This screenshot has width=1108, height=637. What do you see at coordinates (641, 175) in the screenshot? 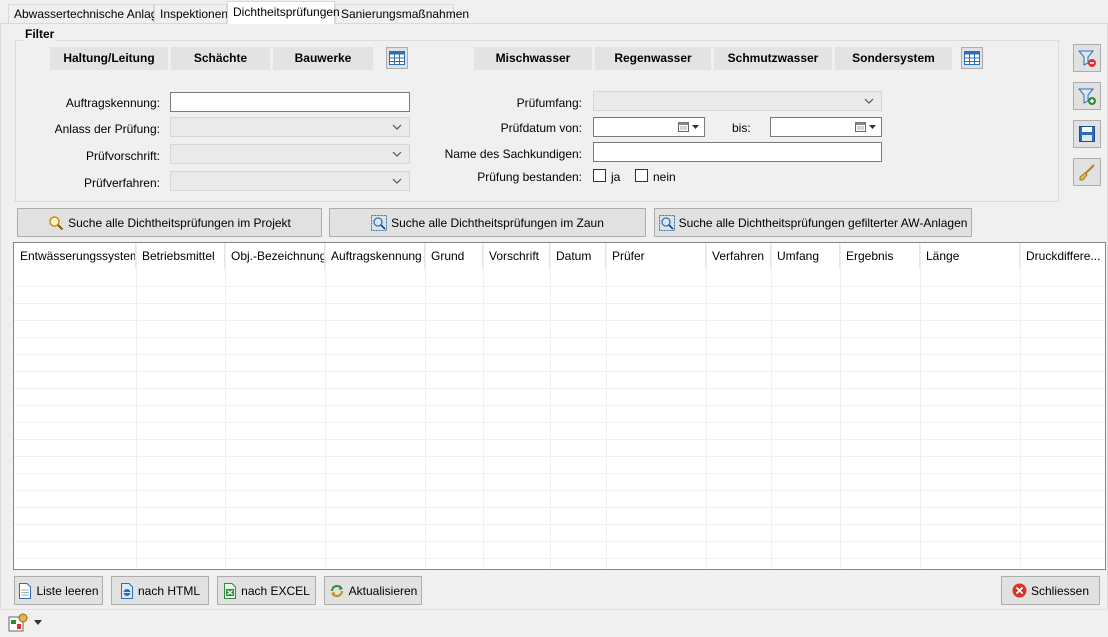
I see `bestanden-nein-checkbox` at bounding box center [641, 175].